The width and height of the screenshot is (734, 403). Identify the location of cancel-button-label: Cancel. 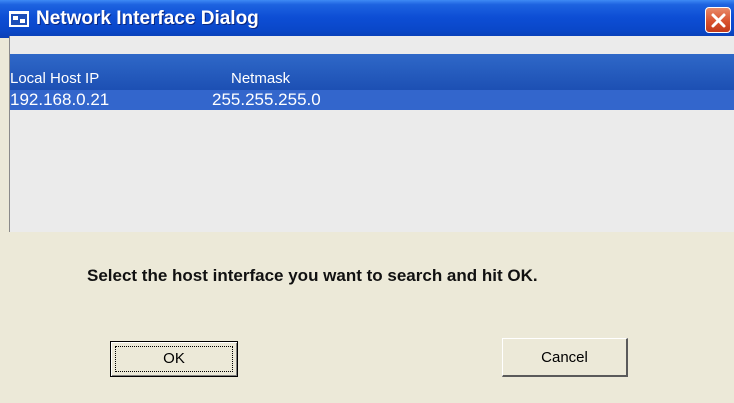
(564, 357).